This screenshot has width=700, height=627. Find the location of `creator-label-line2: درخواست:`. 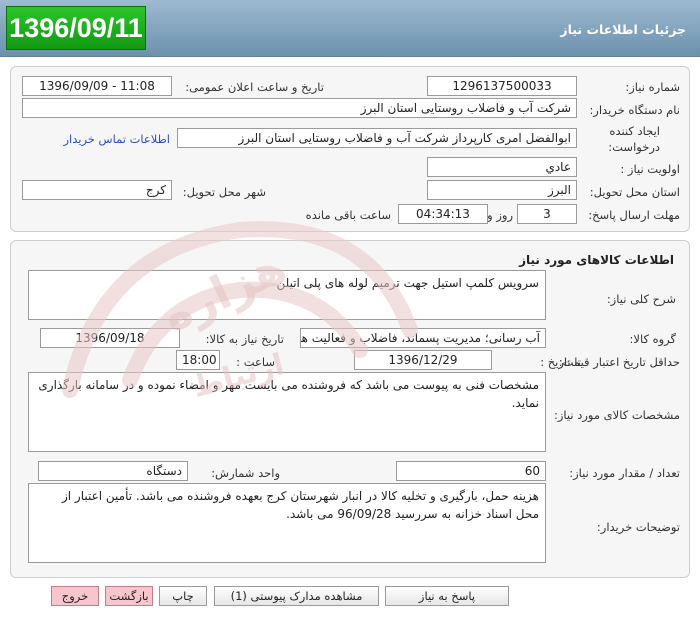

creator-label-line2: درخواست: is located at coordinates (634, 147).